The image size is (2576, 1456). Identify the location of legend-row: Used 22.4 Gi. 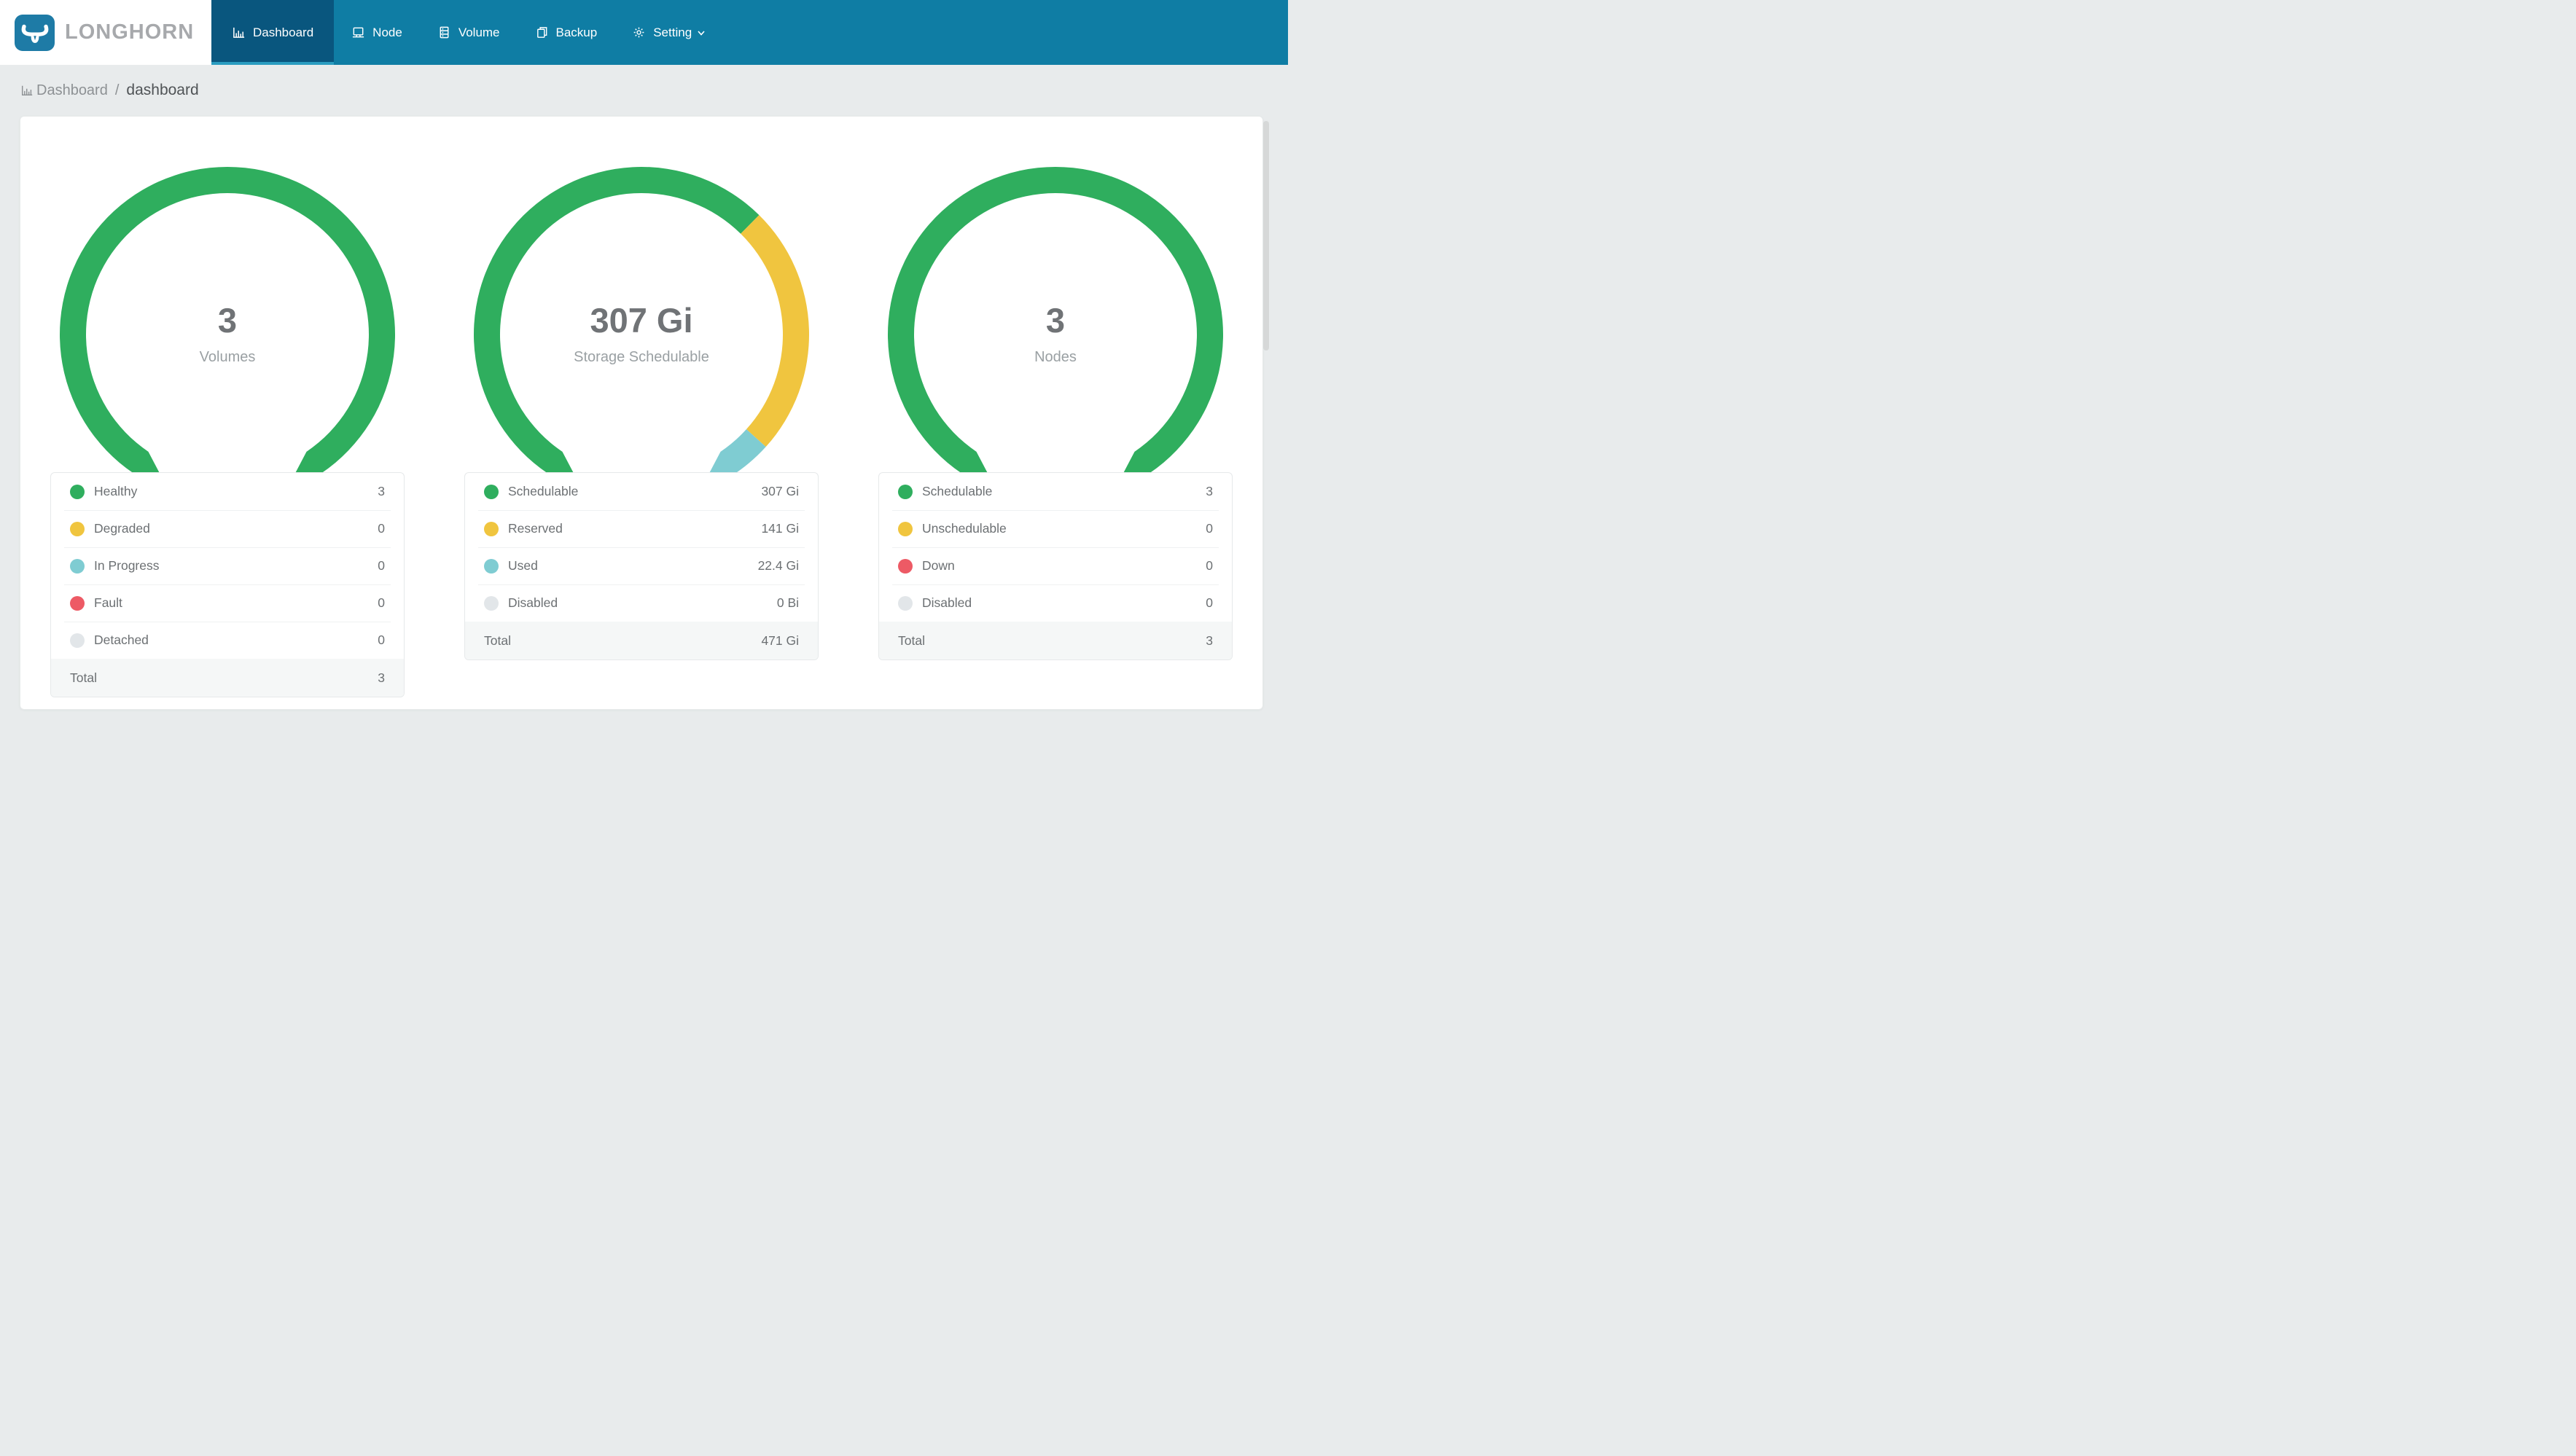
(641, 565).